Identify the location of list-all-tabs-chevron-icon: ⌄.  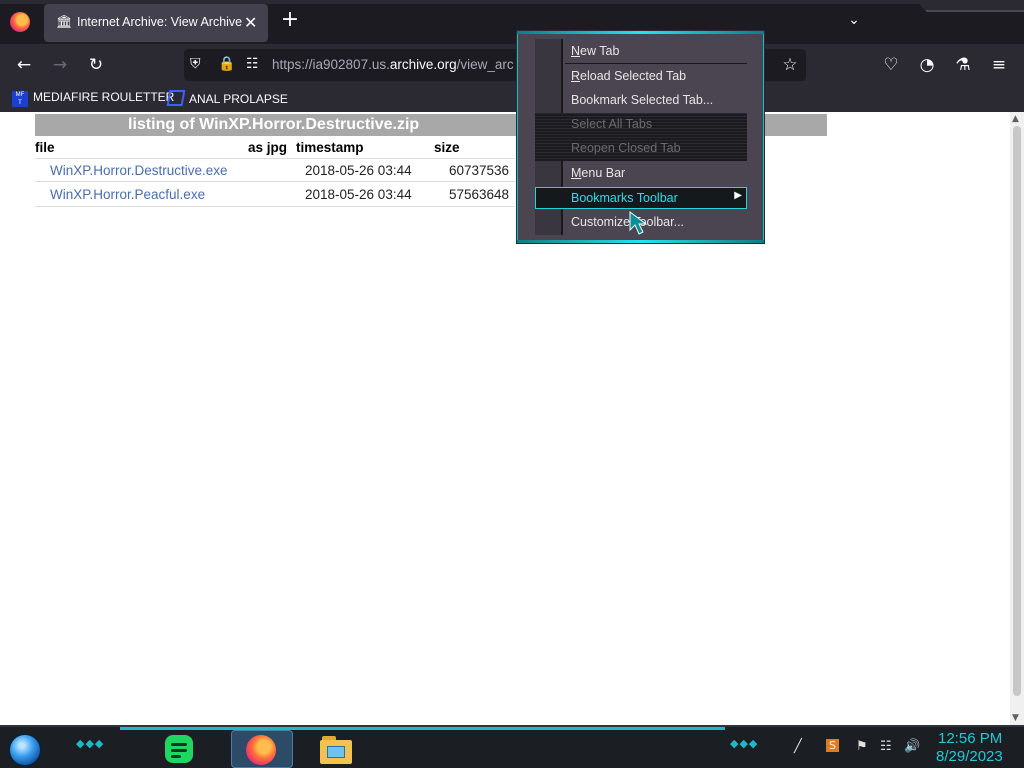
(854, 22).